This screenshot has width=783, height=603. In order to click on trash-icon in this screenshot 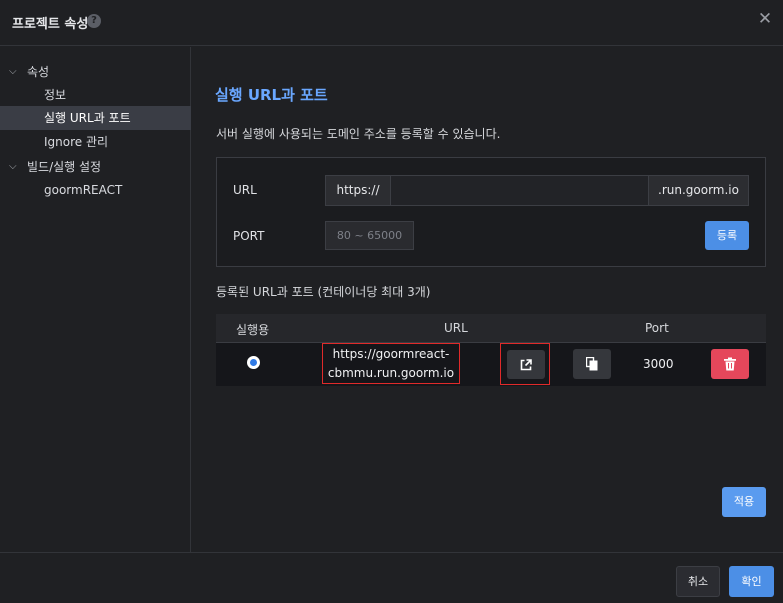, I will do `click(730, 364)`.